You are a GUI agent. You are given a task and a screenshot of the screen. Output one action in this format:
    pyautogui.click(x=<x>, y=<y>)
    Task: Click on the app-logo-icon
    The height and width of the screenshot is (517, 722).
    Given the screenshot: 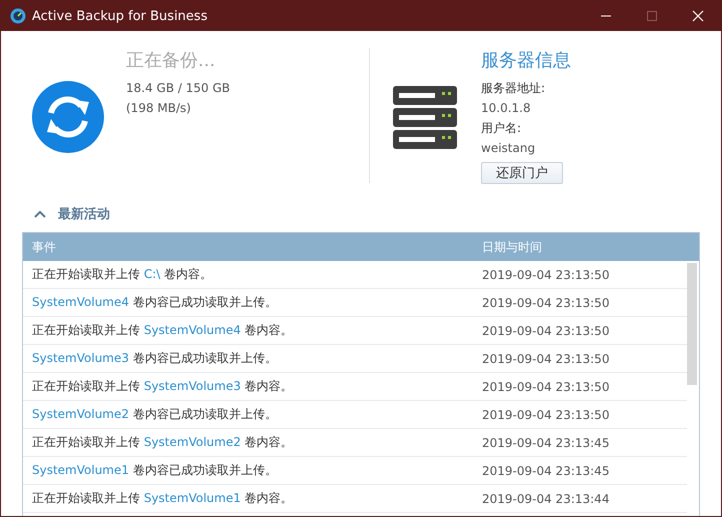 What is the action you would take?
    pyautogui.click(x=18, y=16)
    